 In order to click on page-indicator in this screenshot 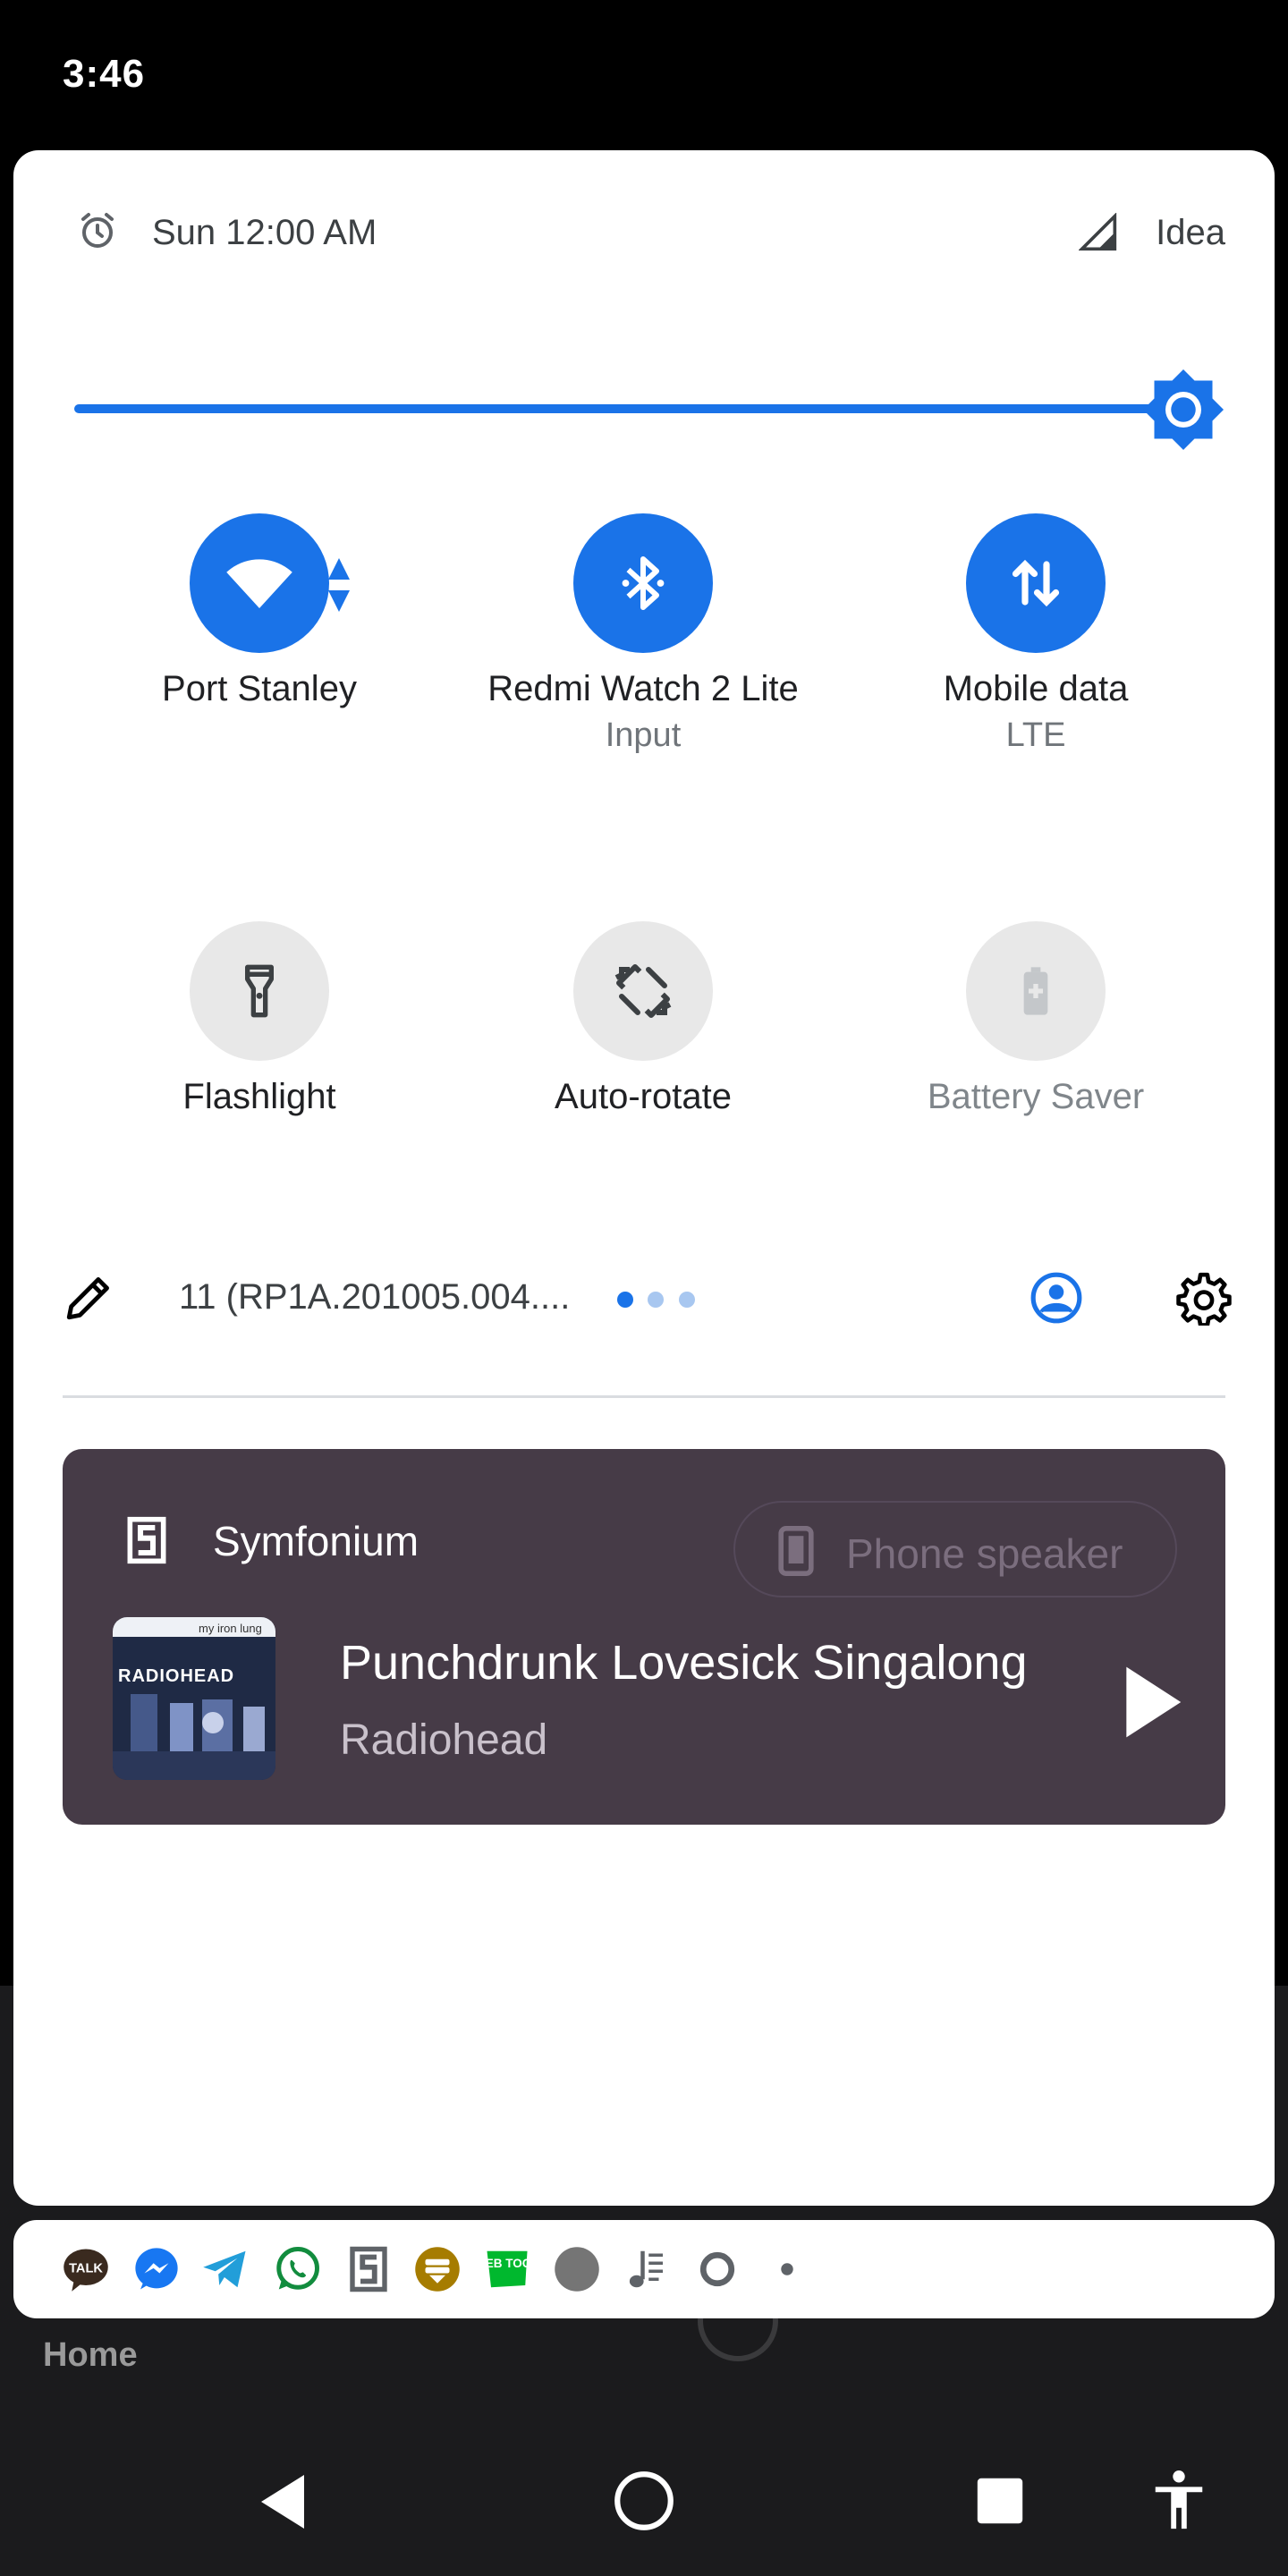, I will do `click(661, 1302)`.